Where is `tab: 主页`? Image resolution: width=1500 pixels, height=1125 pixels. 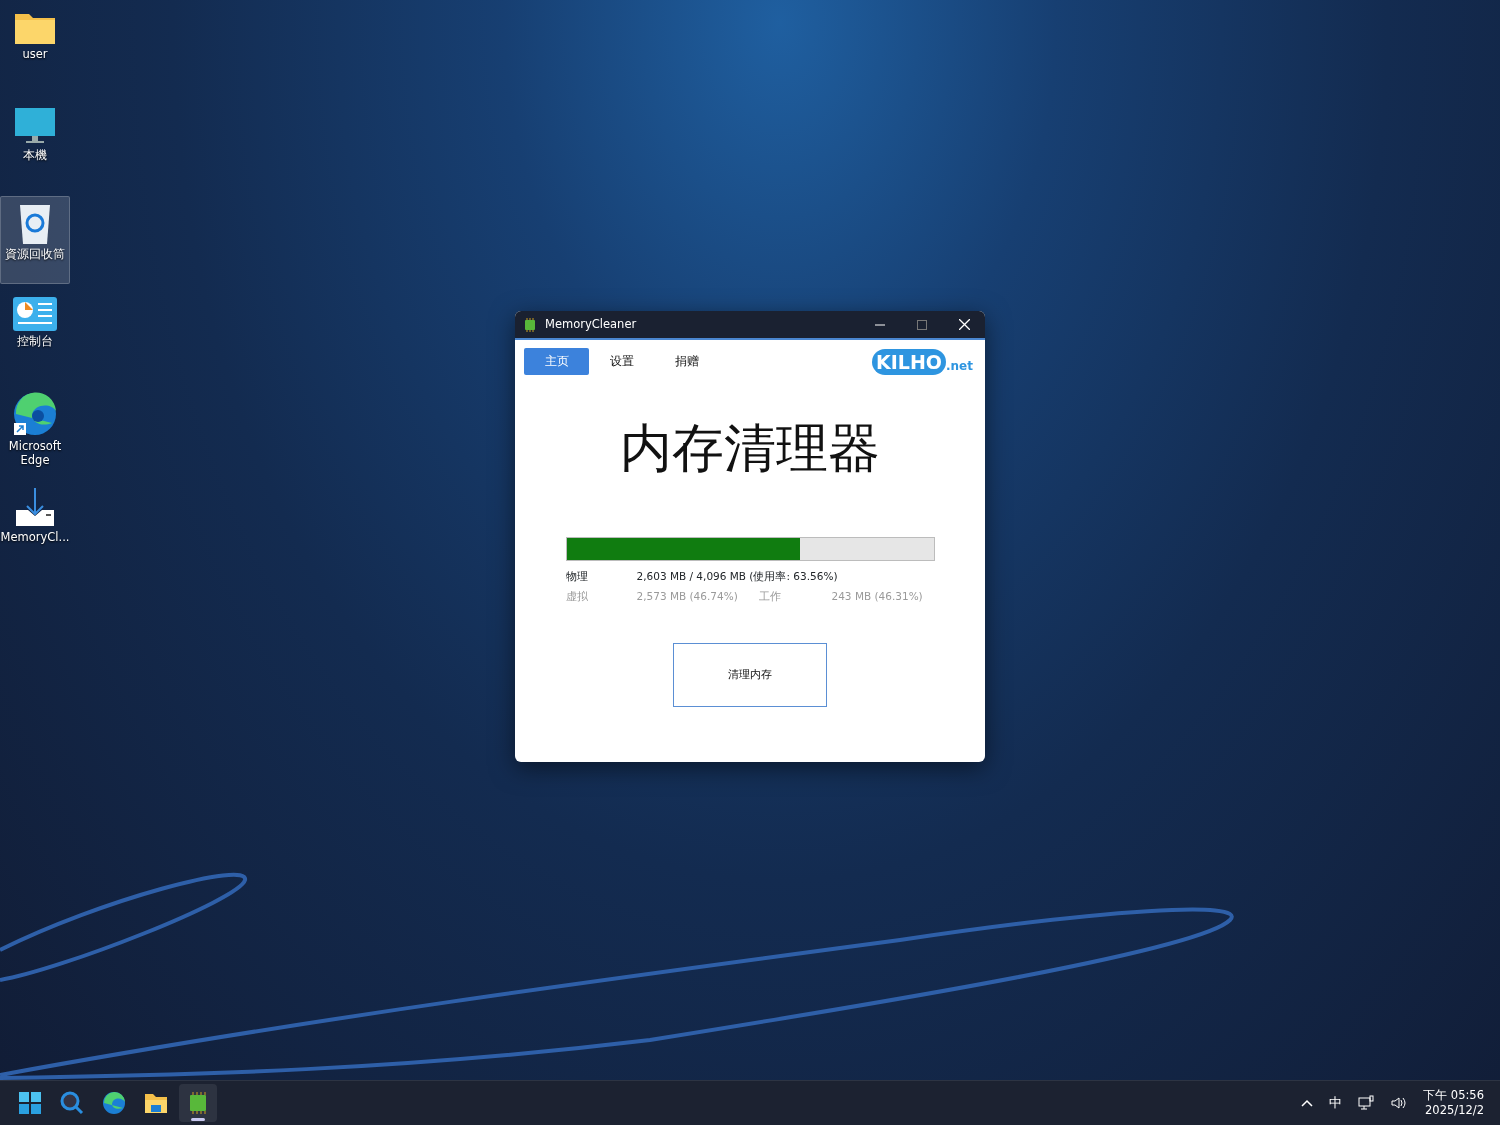 tab: 主页 is located at coordinates (556, 362).